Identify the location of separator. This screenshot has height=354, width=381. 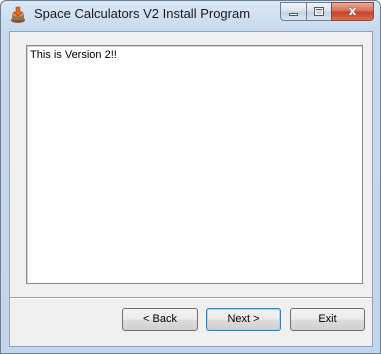
(191, 298).